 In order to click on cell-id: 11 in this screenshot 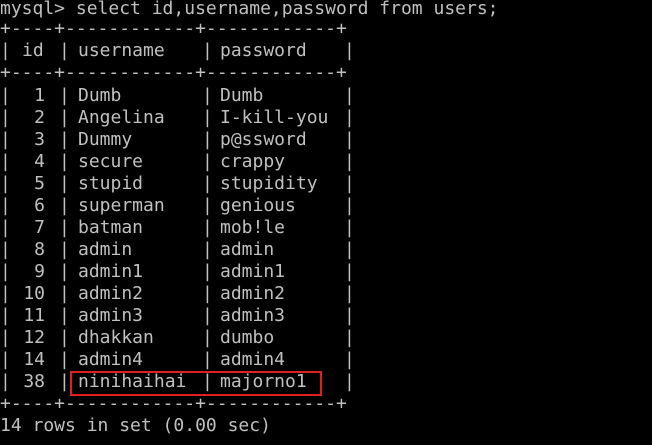, I will do `click(34, 315)`.